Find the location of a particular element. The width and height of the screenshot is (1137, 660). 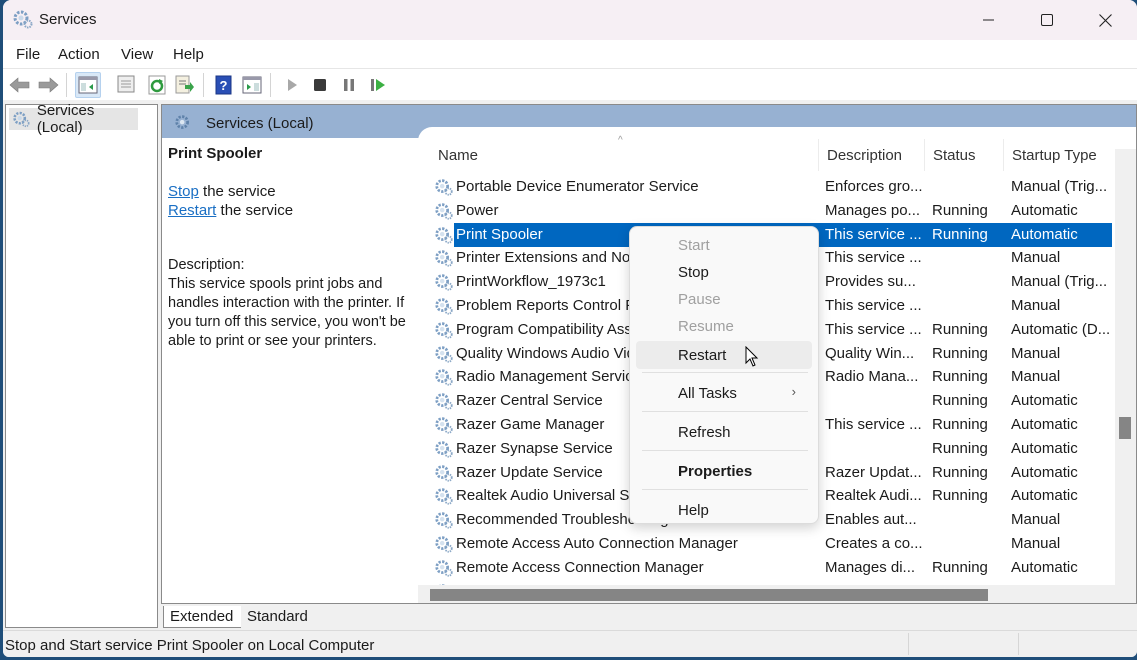

restart-service-button is located at coordinates (378, 85).